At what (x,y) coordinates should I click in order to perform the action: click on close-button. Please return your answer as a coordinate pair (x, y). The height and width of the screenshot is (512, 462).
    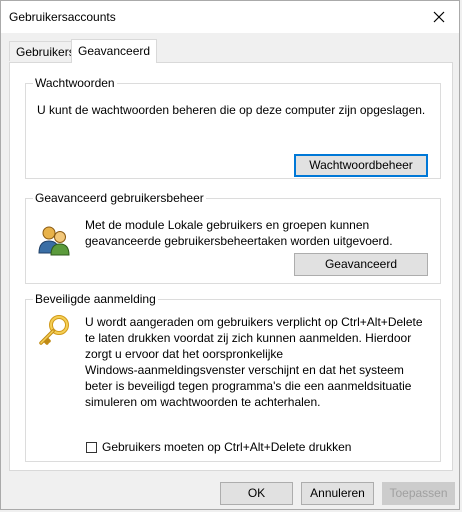
    Looking at the image, I should click on (439, 17).